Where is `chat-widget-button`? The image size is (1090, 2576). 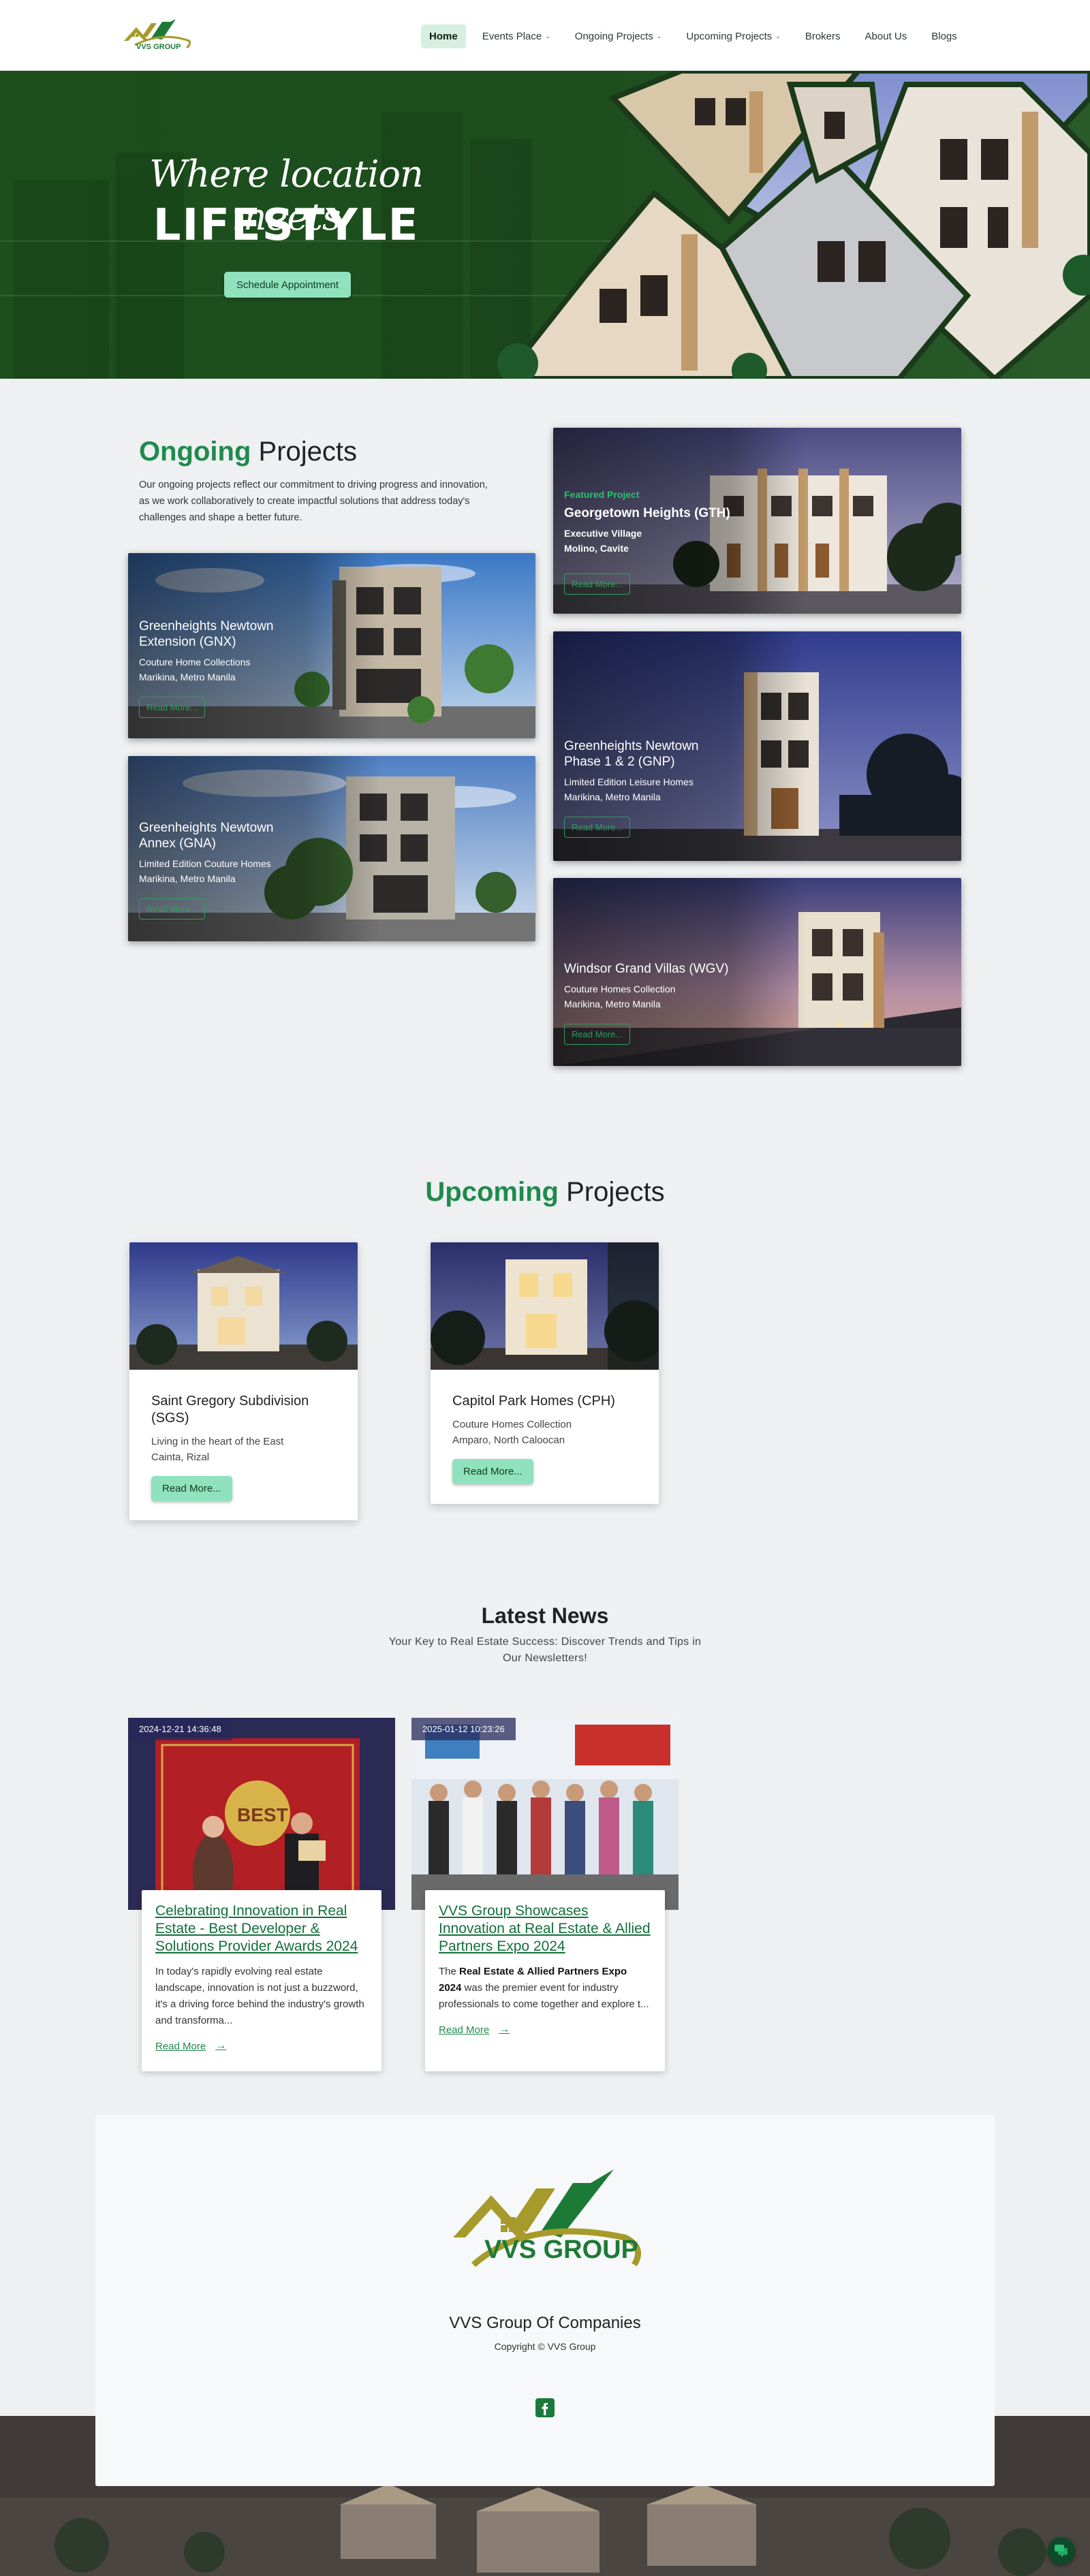
chat-widget-button is located at coordinates (1061, 2550).